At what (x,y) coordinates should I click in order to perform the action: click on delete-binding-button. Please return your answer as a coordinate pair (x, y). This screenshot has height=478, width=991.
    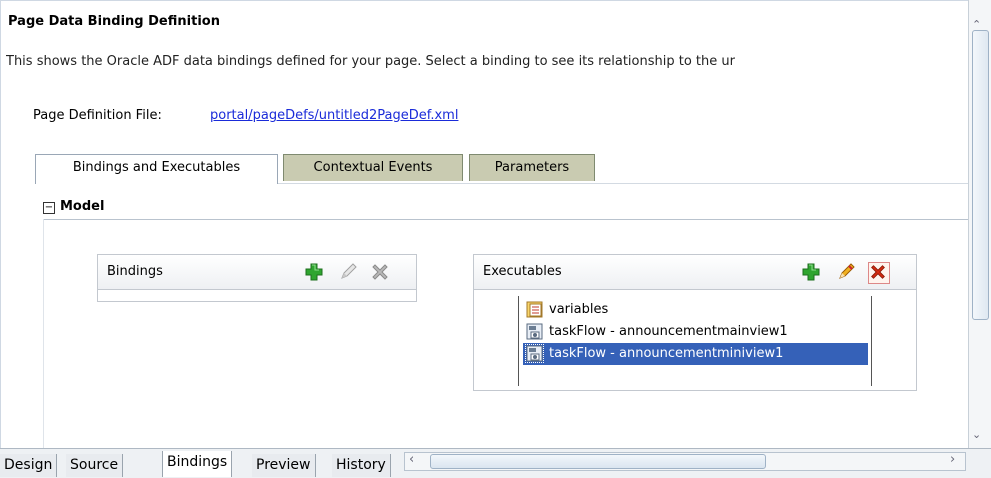
    Looking at the image, I should click on (380, 272).